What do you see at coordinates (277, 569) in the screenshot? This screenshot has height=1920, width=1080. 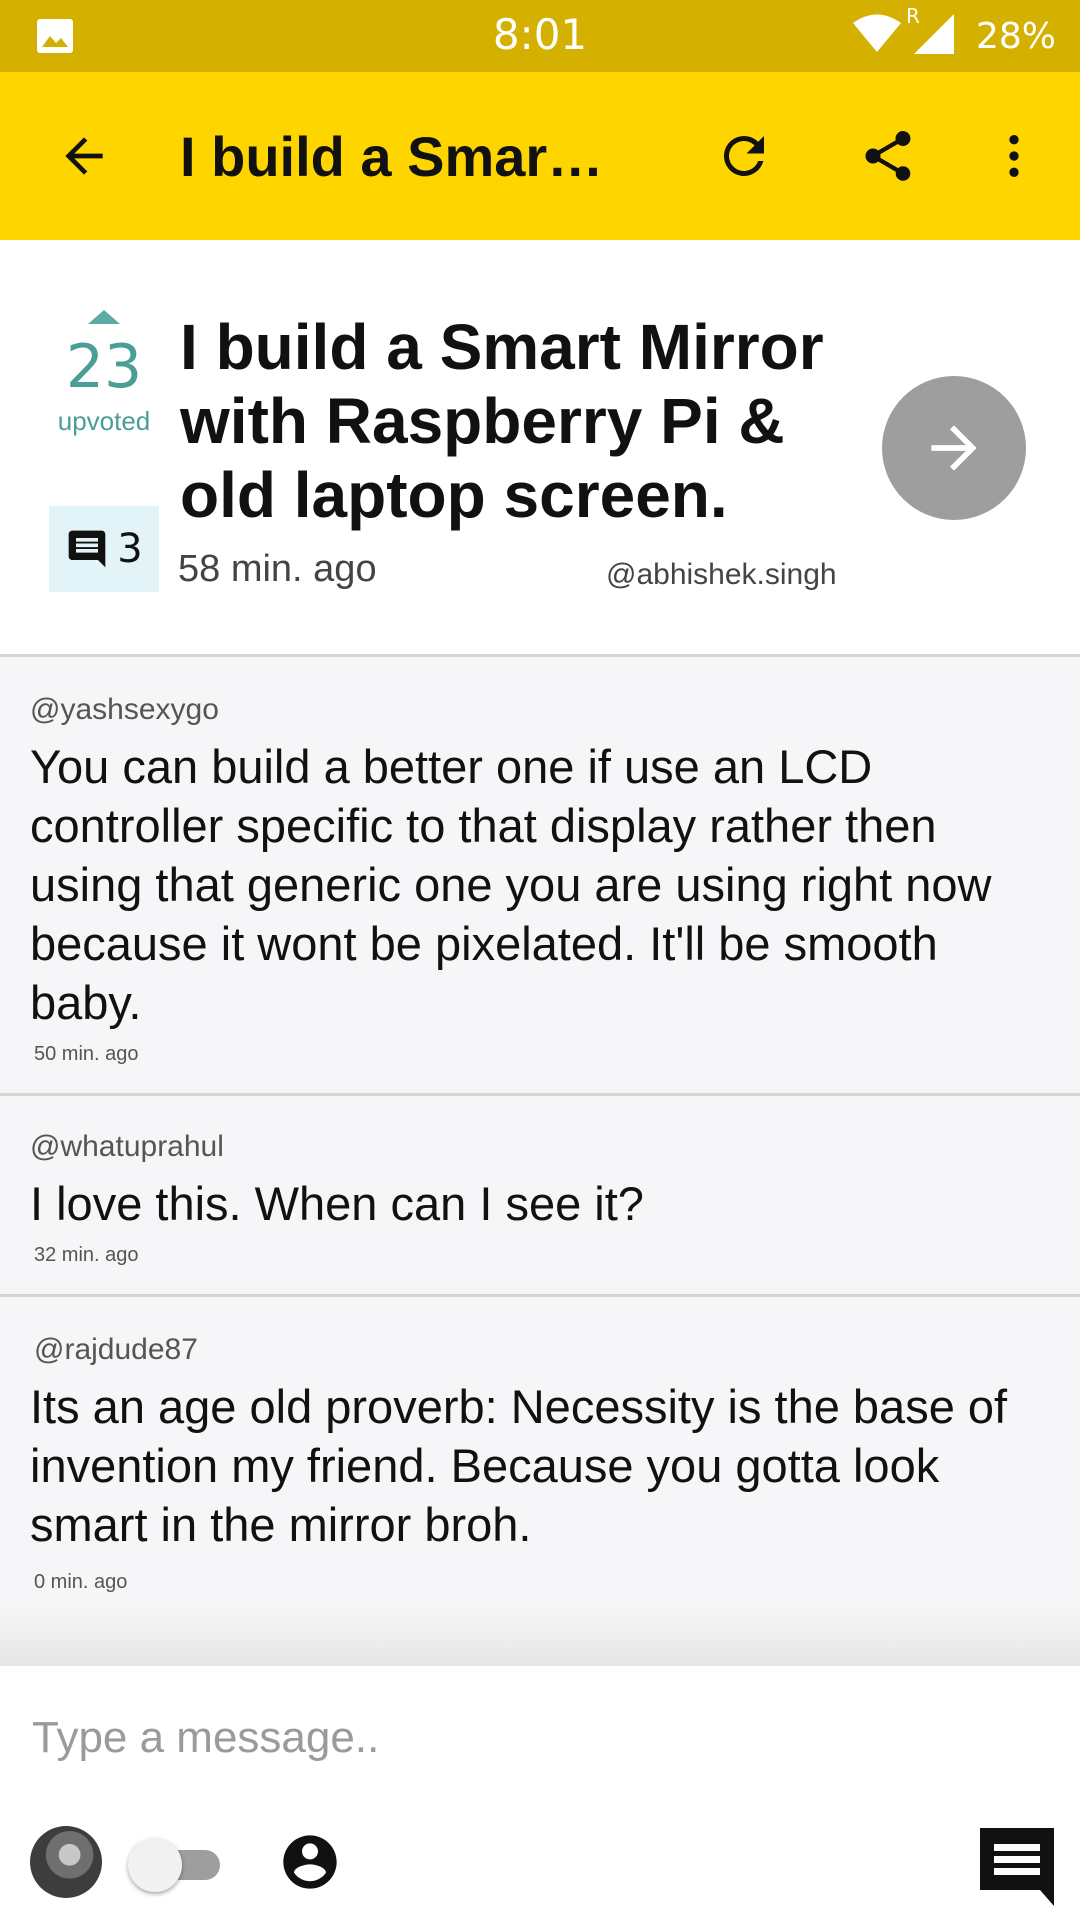 I see `post-time: 58 min. ago` at bounding box center [277, 569].